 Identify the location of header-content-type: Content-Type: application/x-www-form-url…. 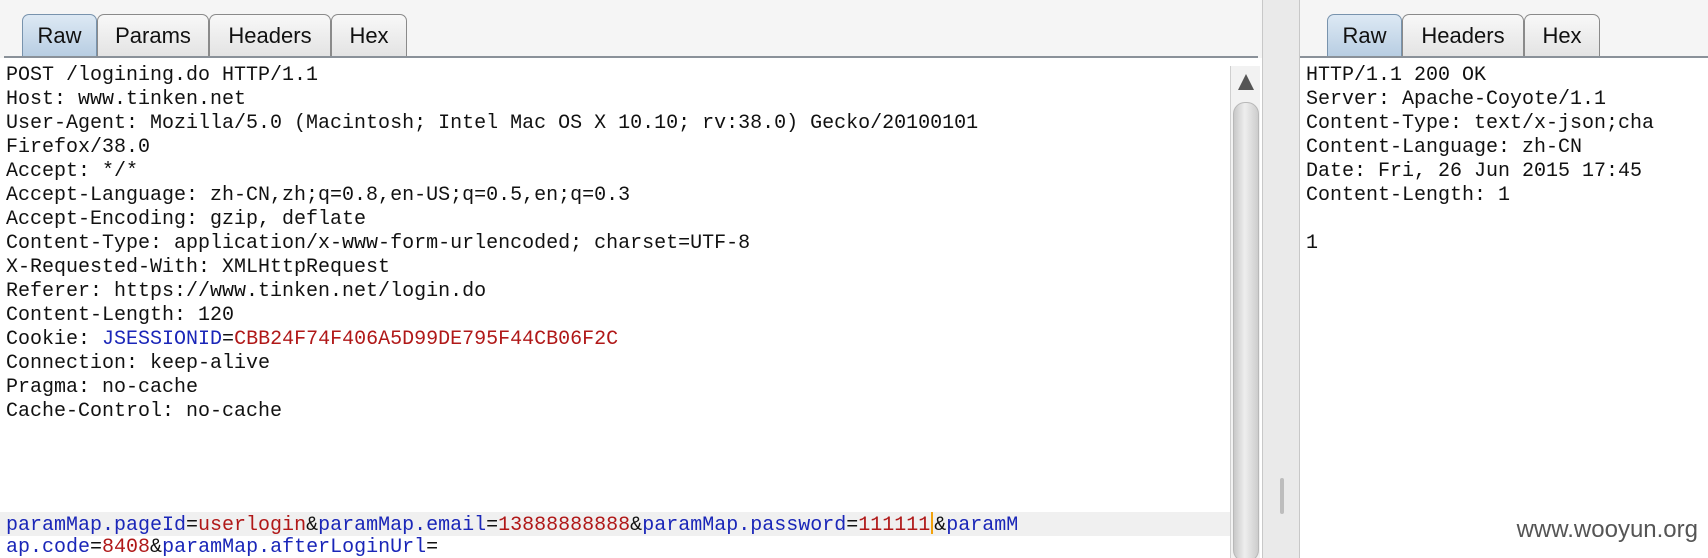
(378, 243).